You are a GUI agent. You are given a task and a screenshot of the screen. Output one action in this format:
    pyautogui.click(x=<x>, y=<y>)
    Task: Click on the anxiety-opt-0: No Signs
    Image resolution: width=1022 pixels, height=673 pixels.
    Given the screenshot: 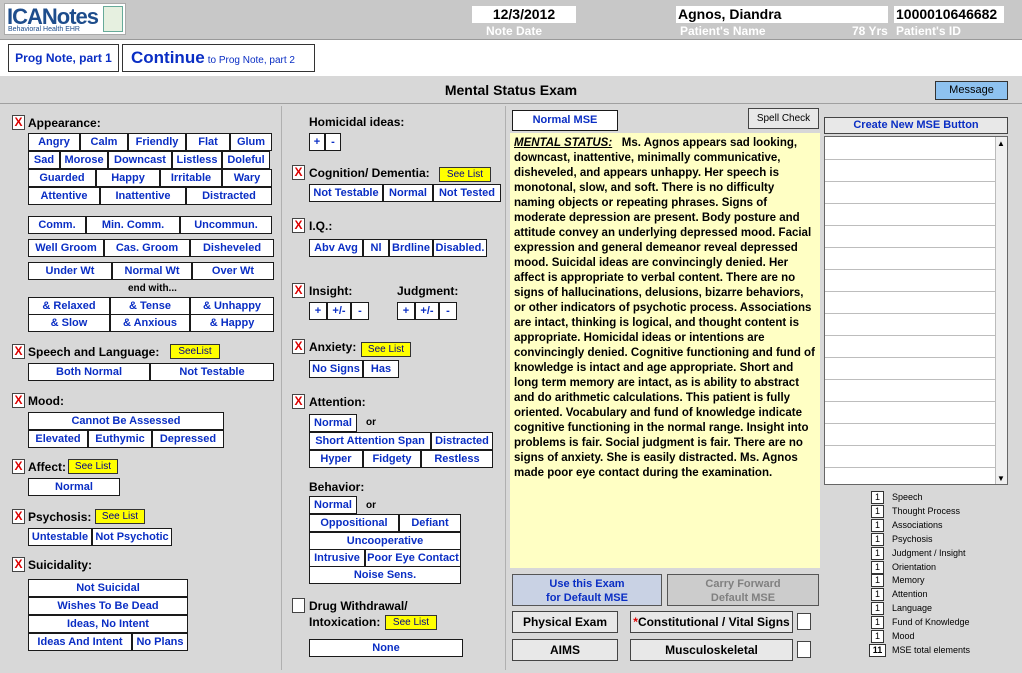 What is the action you would take?
    pyautogui.click(x=336, y=369)
    